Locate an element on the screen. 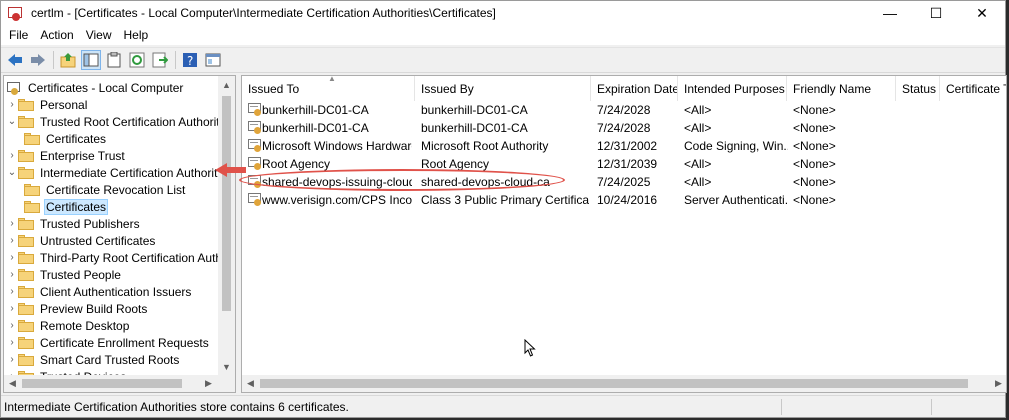  show-hide-tree-icon is located at coordinates (91, 60).